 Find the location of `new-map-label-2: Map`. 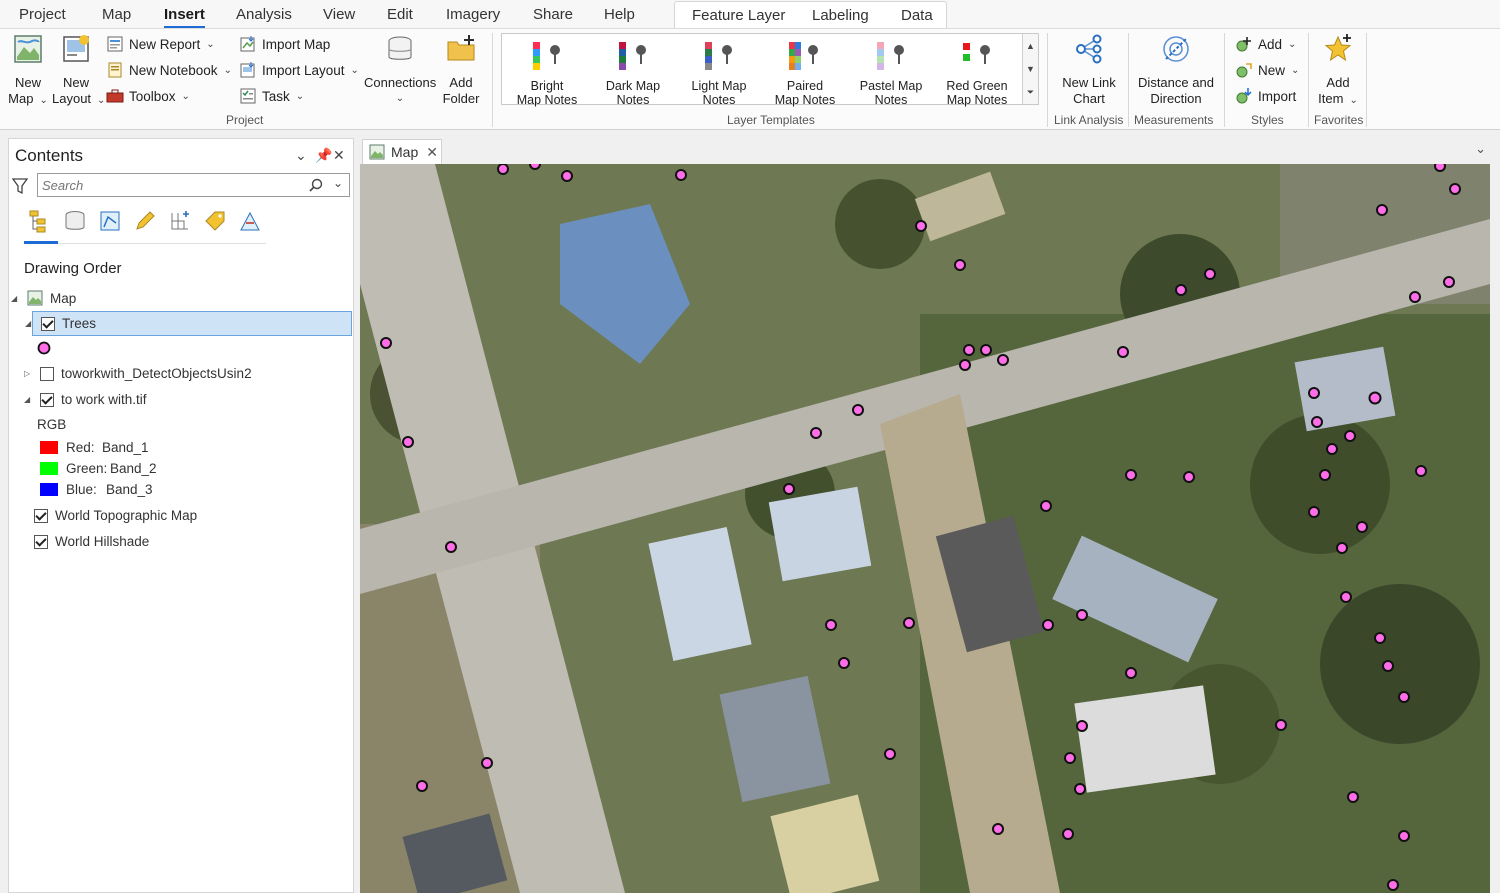

new-map-label-2: Map is located at coordinates (21, 98).